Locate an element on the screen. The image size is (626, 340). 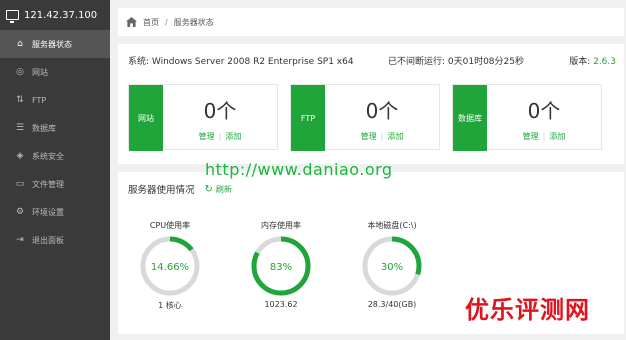
sidebar-item-label: 网站 is located at coordinates (40, 72).